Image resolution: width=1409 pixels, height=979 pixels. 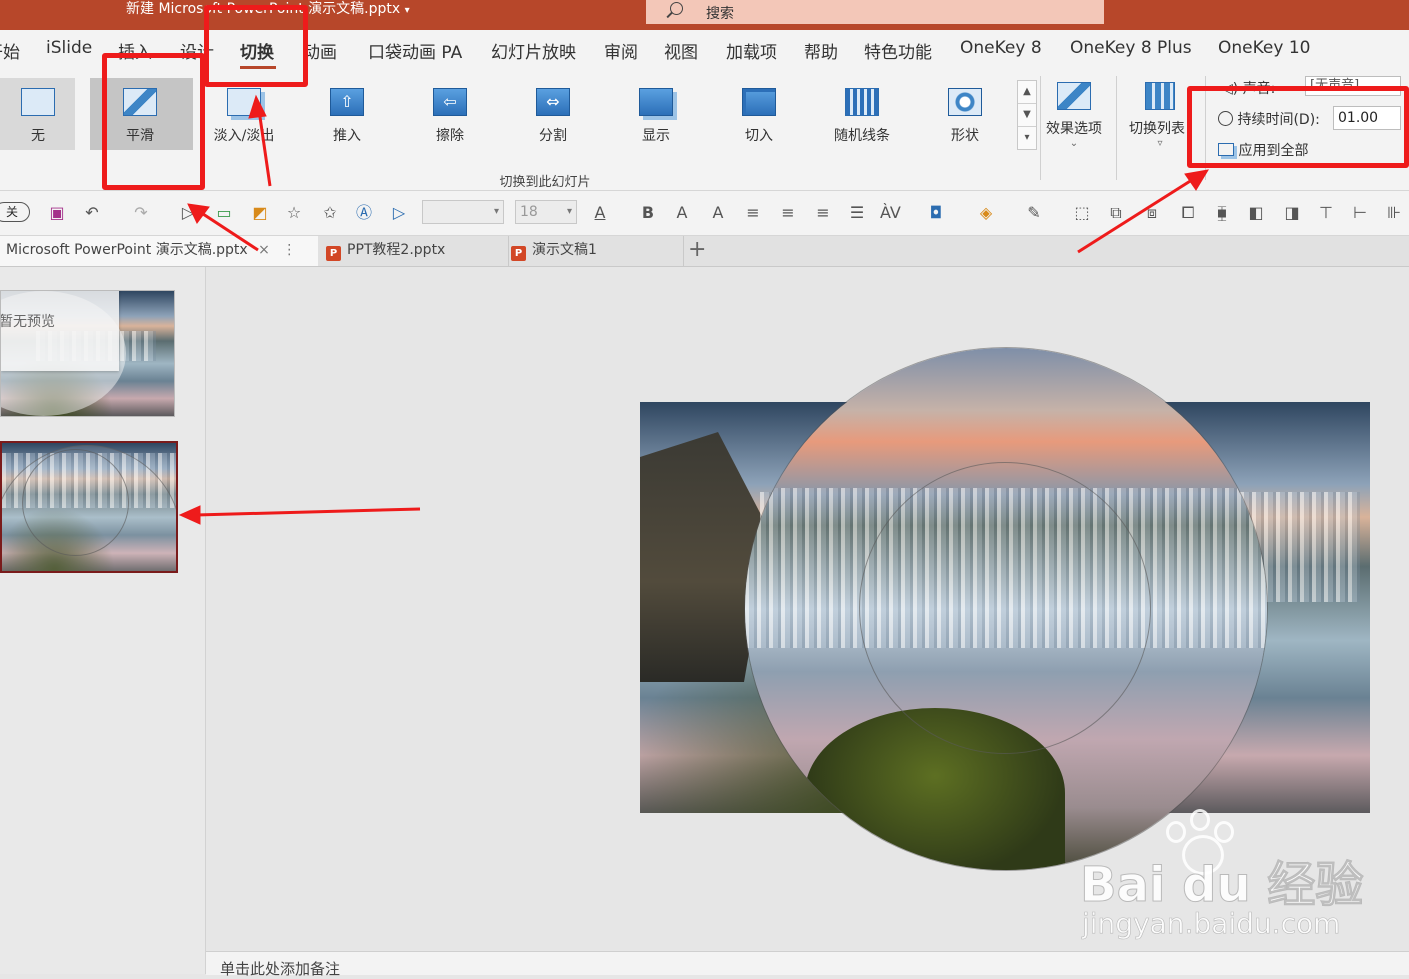 I want to click on watermark-url: jingyan.baidu.com, so click(x=1211, y=924).